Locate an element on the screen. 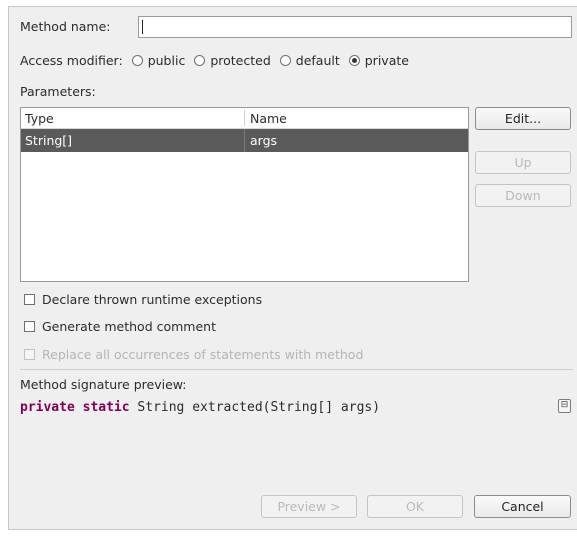 The image size is (577, 536). radio-private-circle is located at coordinates (354, 60).